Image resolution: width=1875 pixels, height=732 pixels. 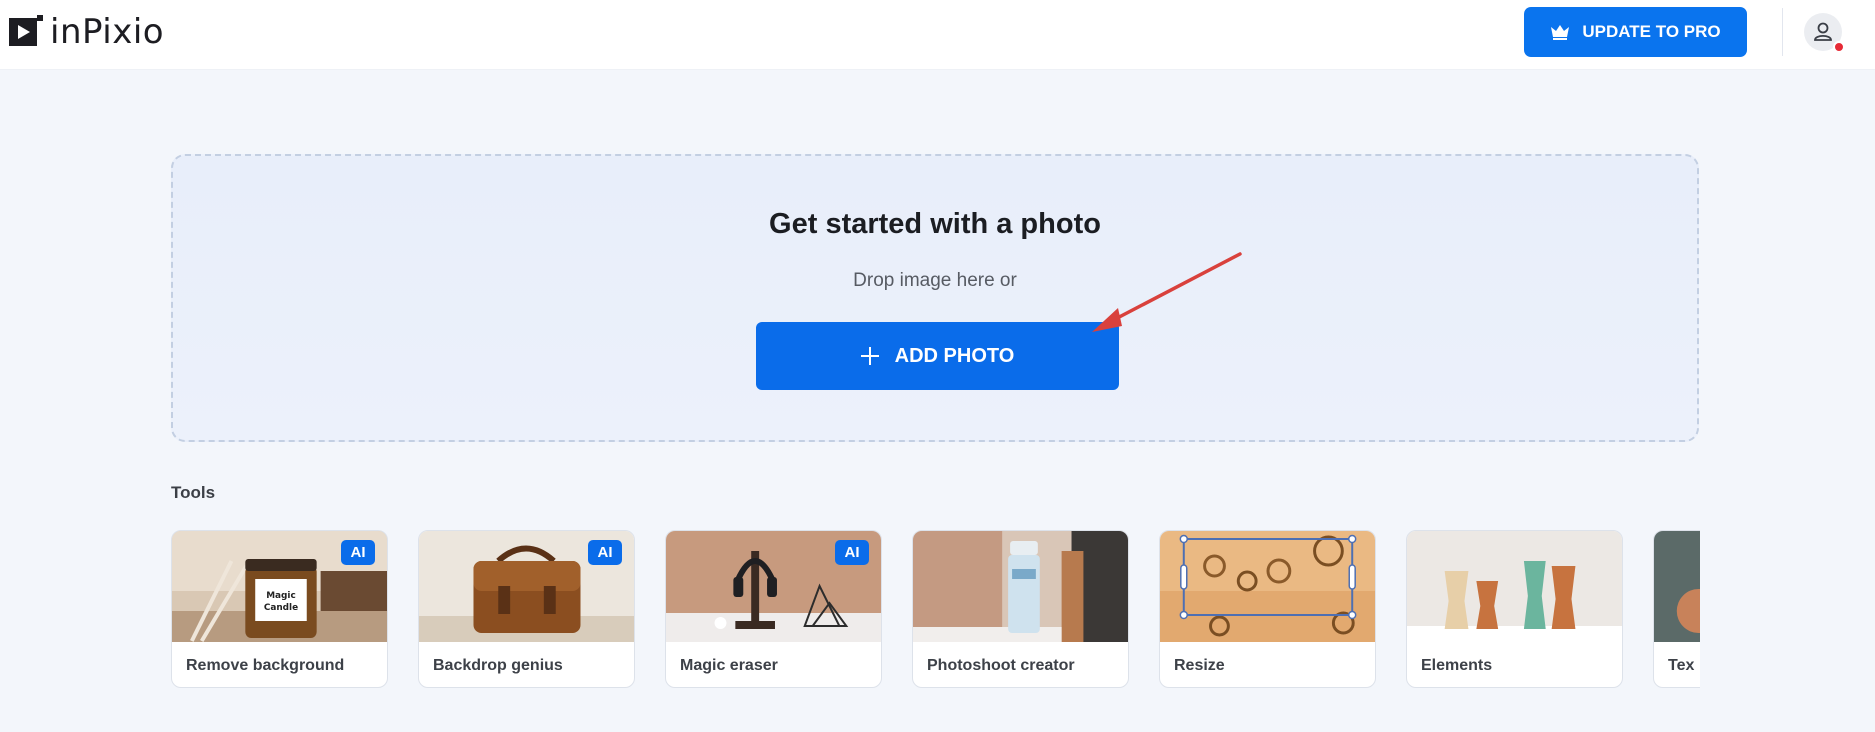 I want to click on annotation-arrow, so click(x=1167, y=292).